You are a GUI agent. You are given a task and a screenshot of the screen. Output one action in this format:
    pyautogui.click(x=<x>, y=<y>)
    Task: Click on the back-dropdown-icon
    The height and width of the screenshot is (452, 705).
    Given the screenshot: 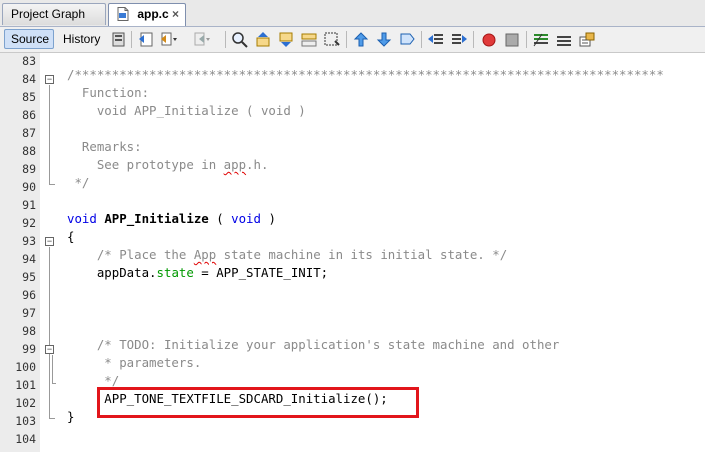 What is the action you would take?
    pyautogui.click(x=169, y=39)
    